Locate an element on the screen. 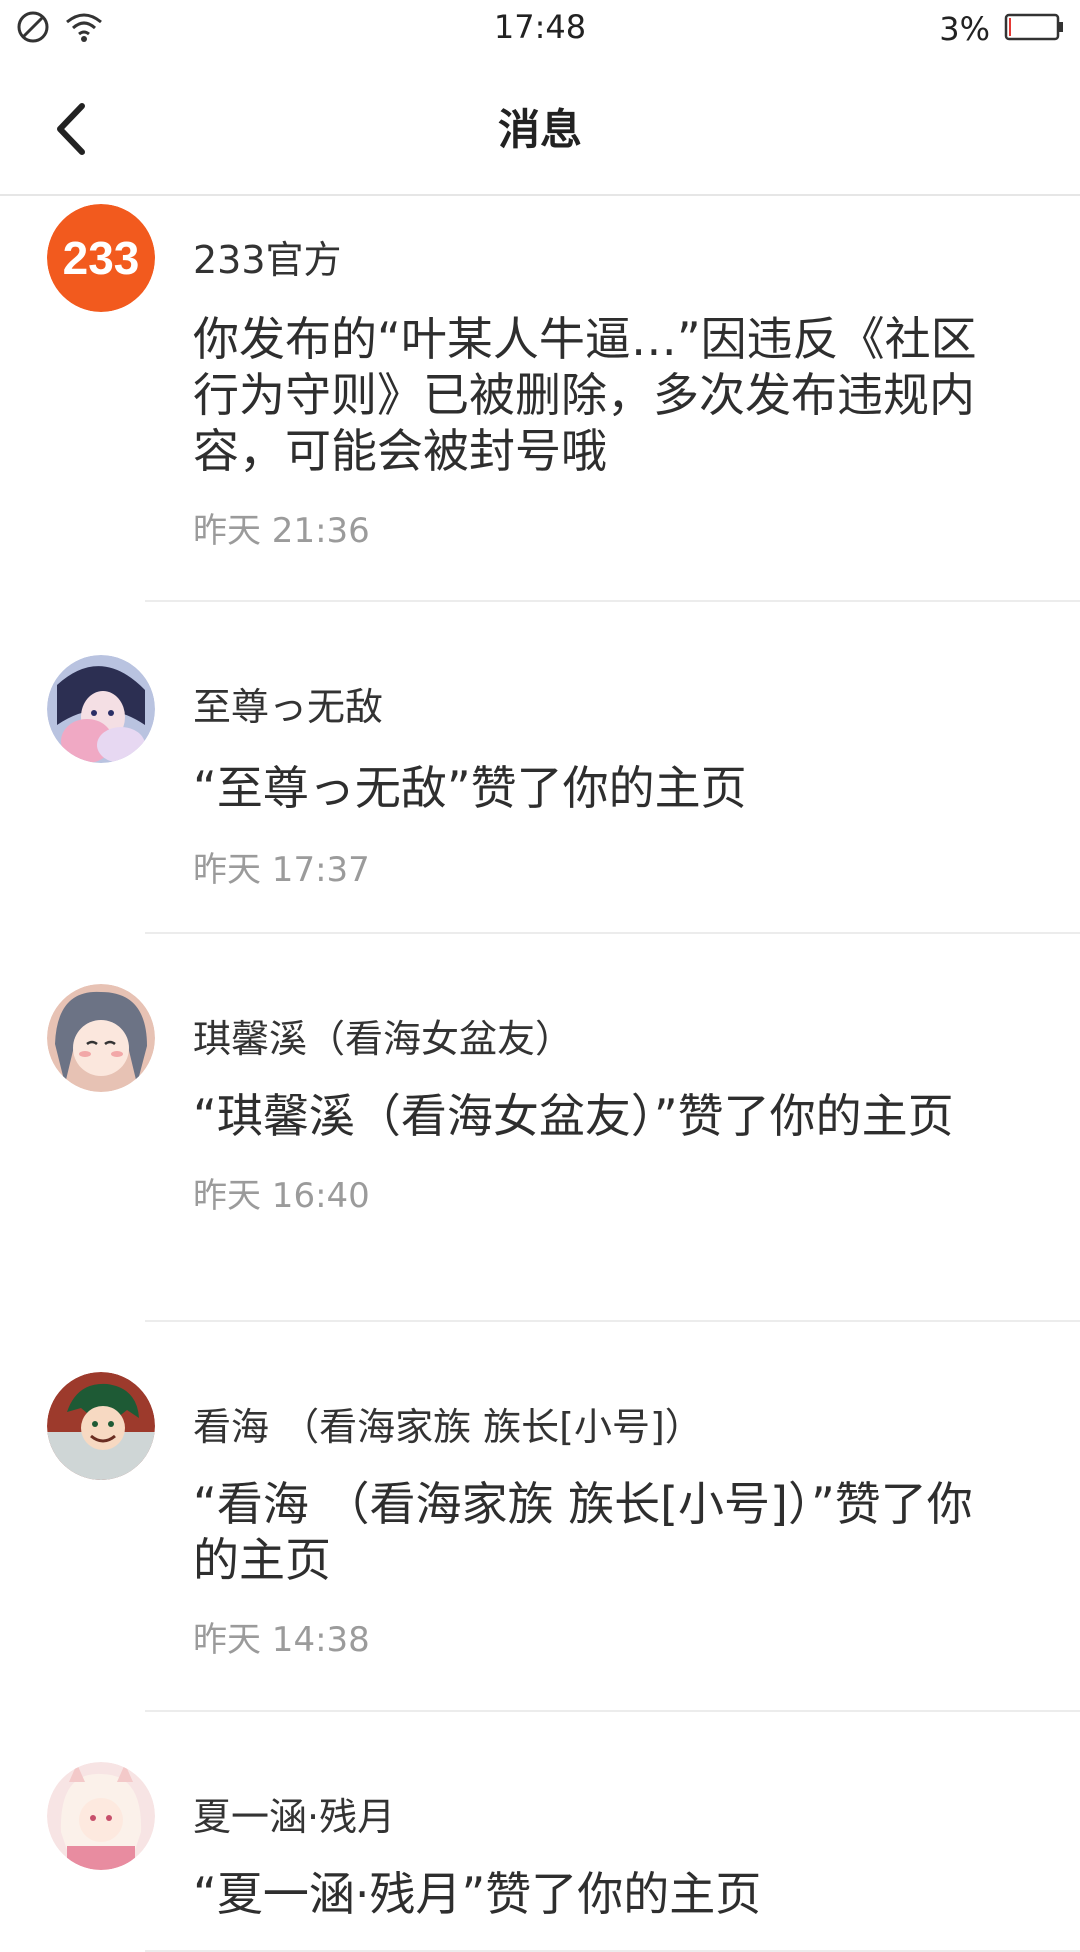 This screenshot has width=1080, height=1952. battery-icon is located at coordinates (1034, 29).